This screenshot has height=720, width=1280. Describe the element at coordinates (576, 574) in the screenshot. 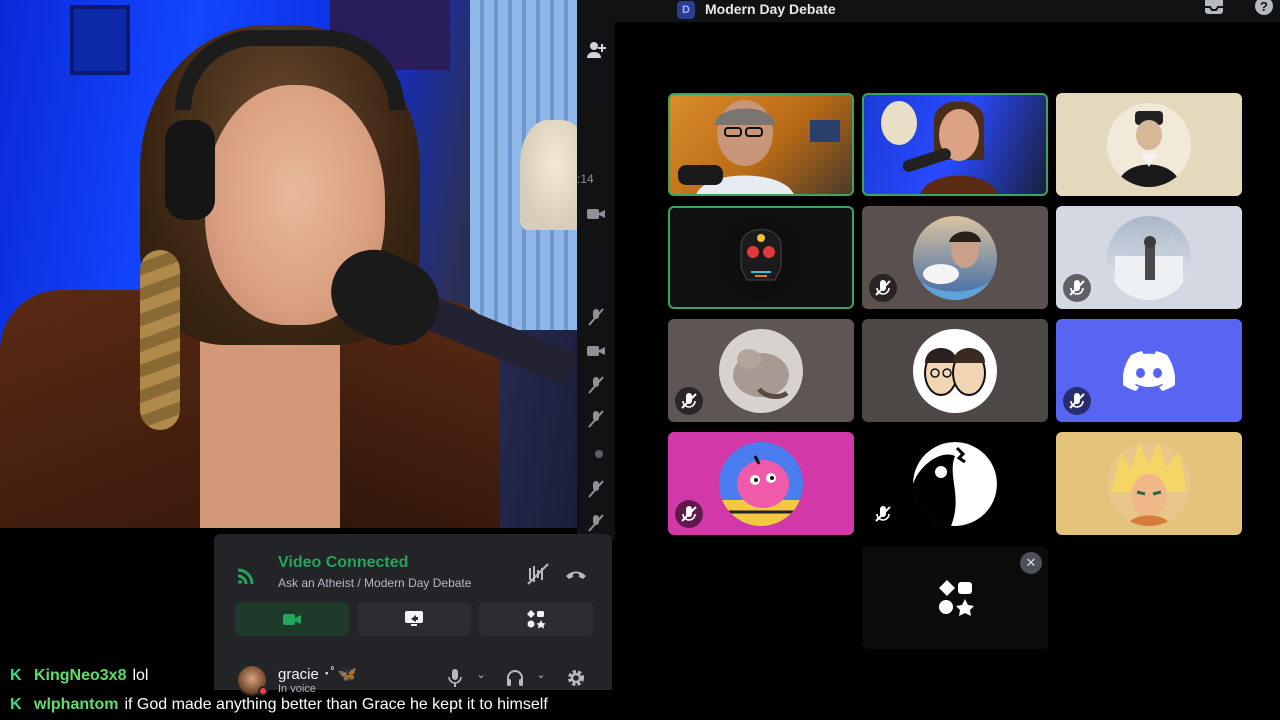

I see `disconnect-icon` at that location.